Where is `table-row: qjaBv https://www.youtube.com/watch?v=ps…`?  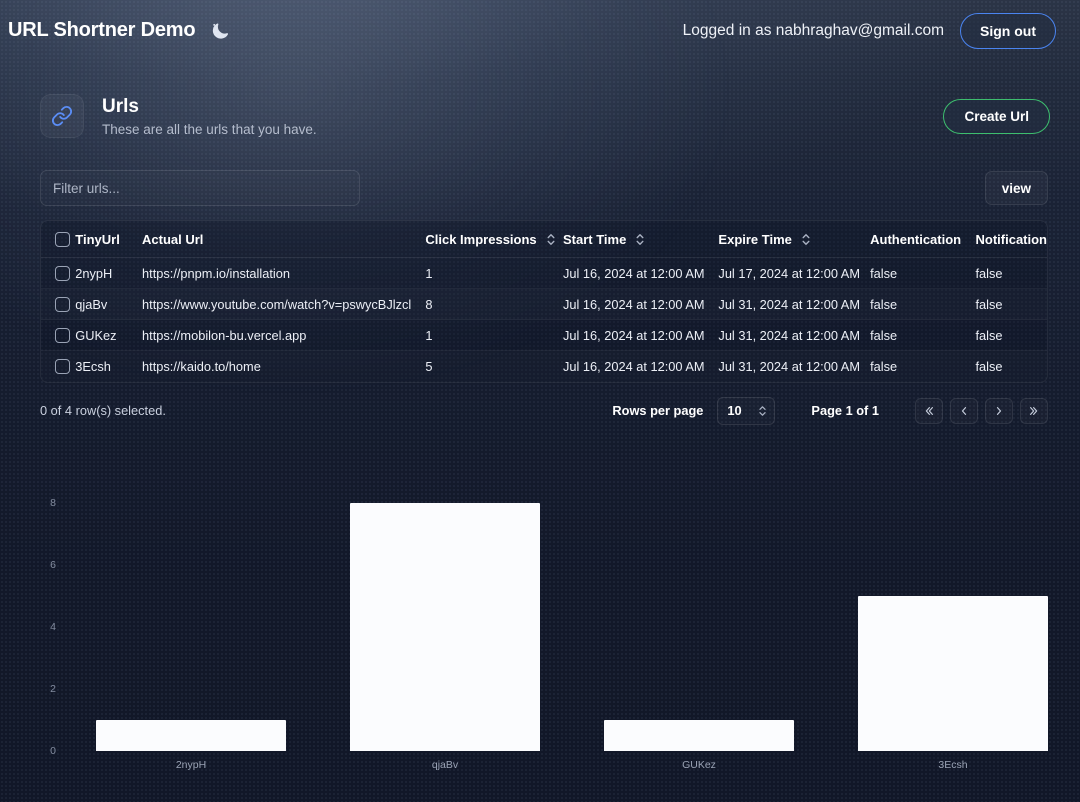 table-row: qjaBv https://www.youtube.com/watch?v=ps… is located at coordinates (544, 304).